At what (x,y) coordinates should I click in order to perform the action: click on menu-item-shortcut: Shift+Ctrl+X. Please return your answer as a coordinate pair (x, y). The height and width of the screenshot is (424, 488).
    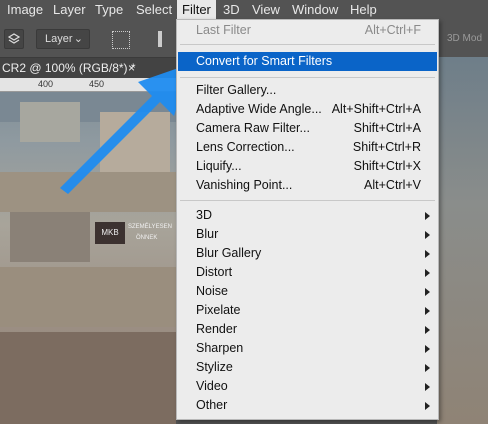
    Looking at the image, I should click on (387, 166).